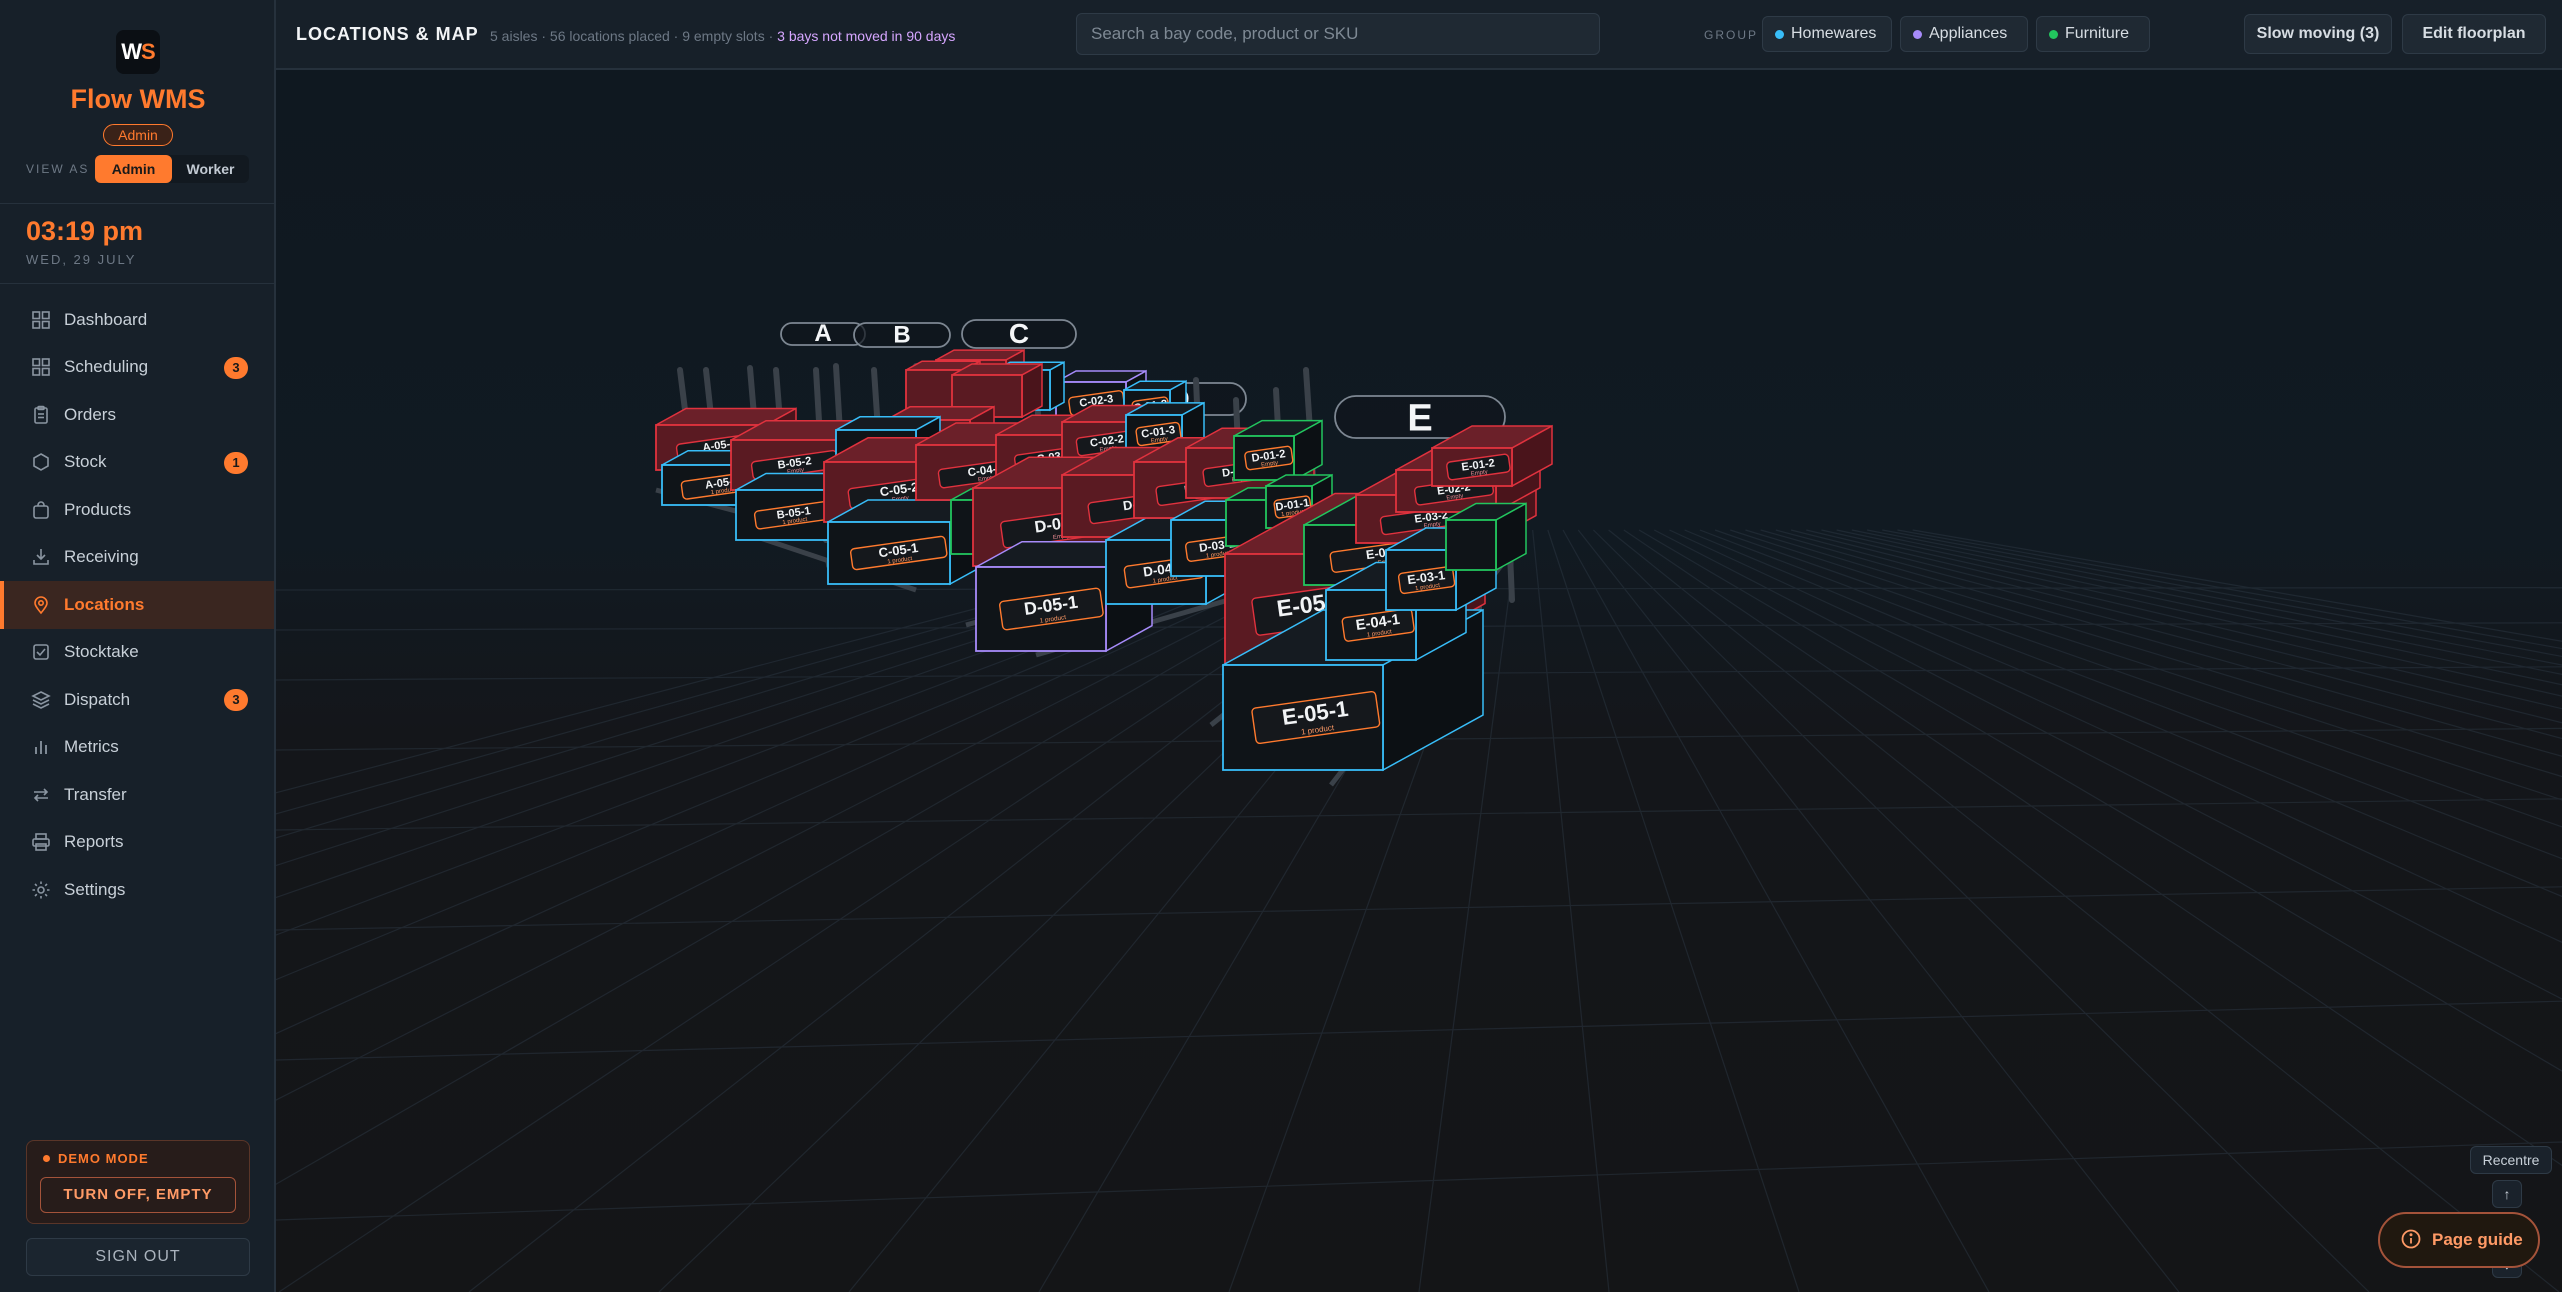 Image resolution: width=2562 pixels, height=1292 pixels. I want to click on group-chip-homewares: Homewares, so click(1827, 34).